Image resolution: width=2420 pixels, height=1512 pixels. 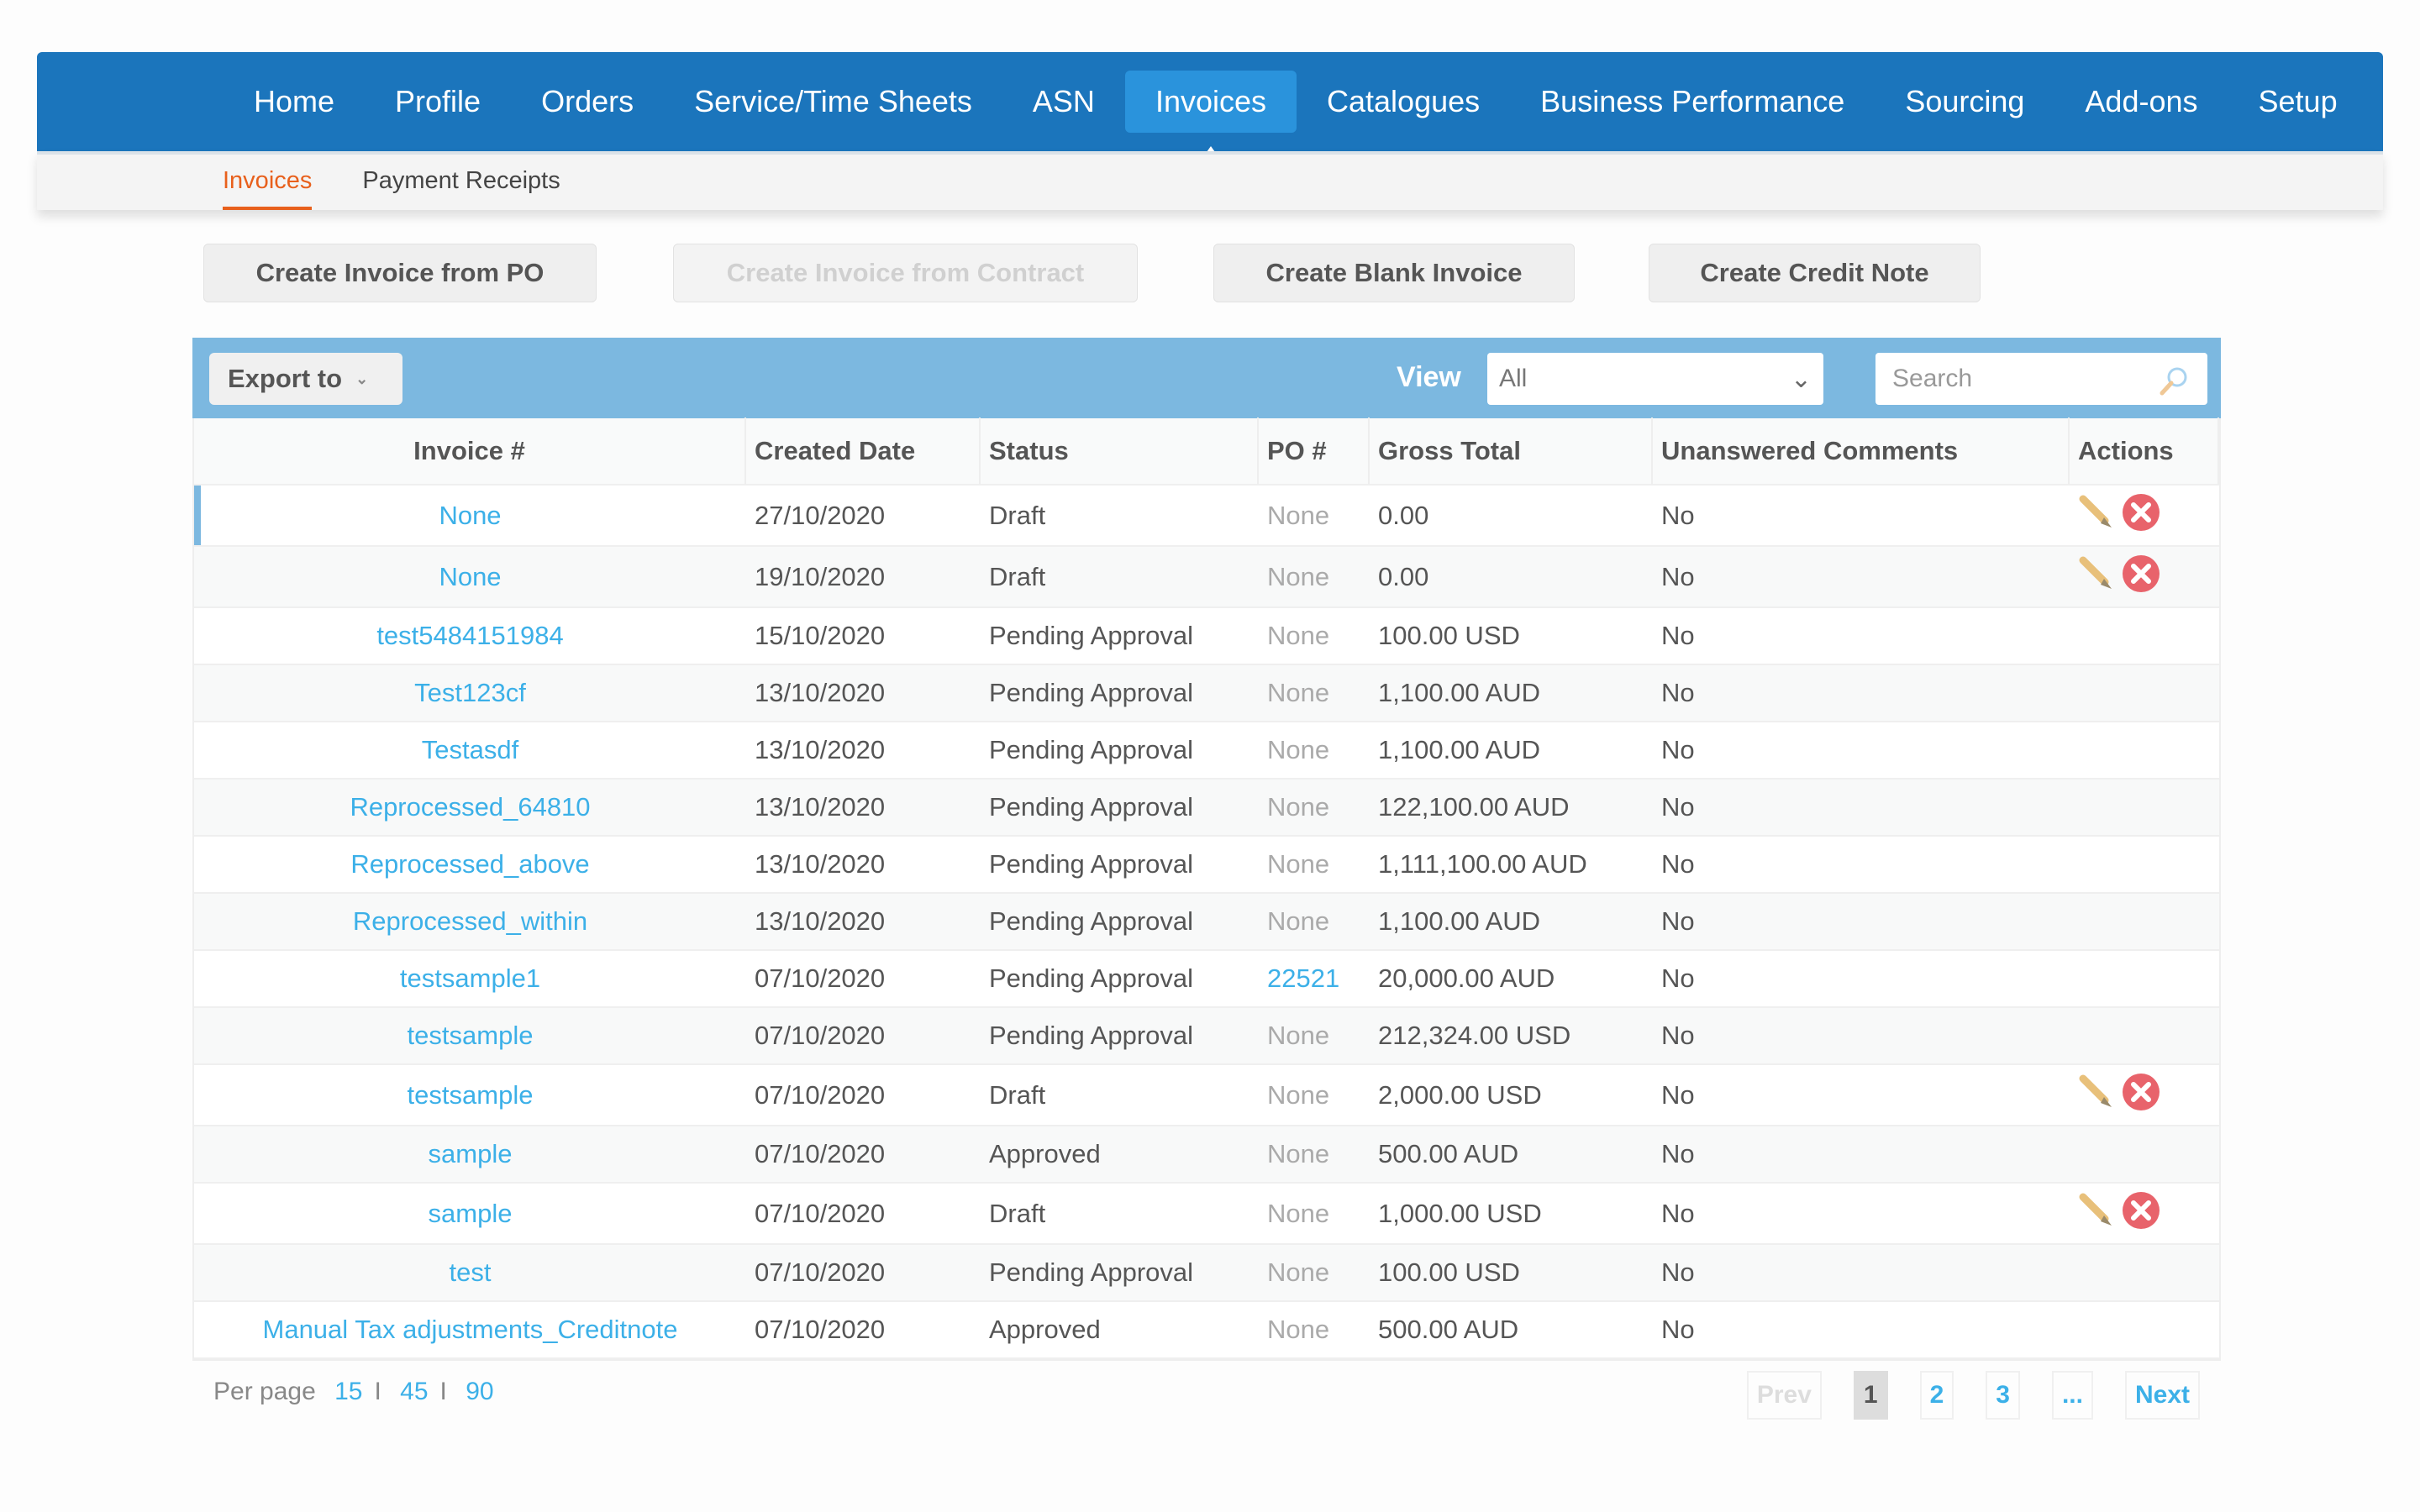 I want to click on per-page-45: 45, so click(x=414, y=1391).